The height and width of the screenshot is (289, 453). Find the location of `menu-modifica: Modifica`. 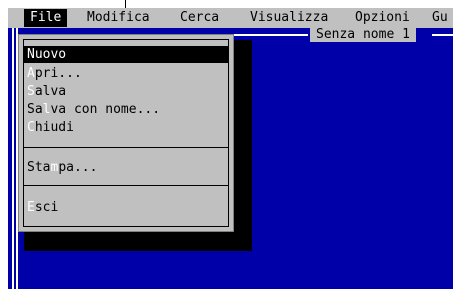

menu-modifica: Modifica is located at coordinates (118, 18).